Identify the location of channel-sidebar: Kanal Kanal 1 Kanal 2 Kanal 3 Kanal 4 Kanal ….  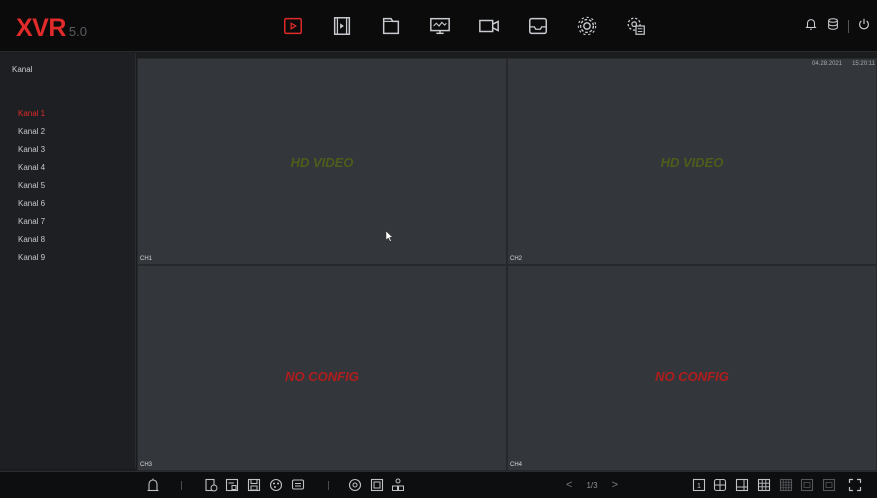
(68, 260).